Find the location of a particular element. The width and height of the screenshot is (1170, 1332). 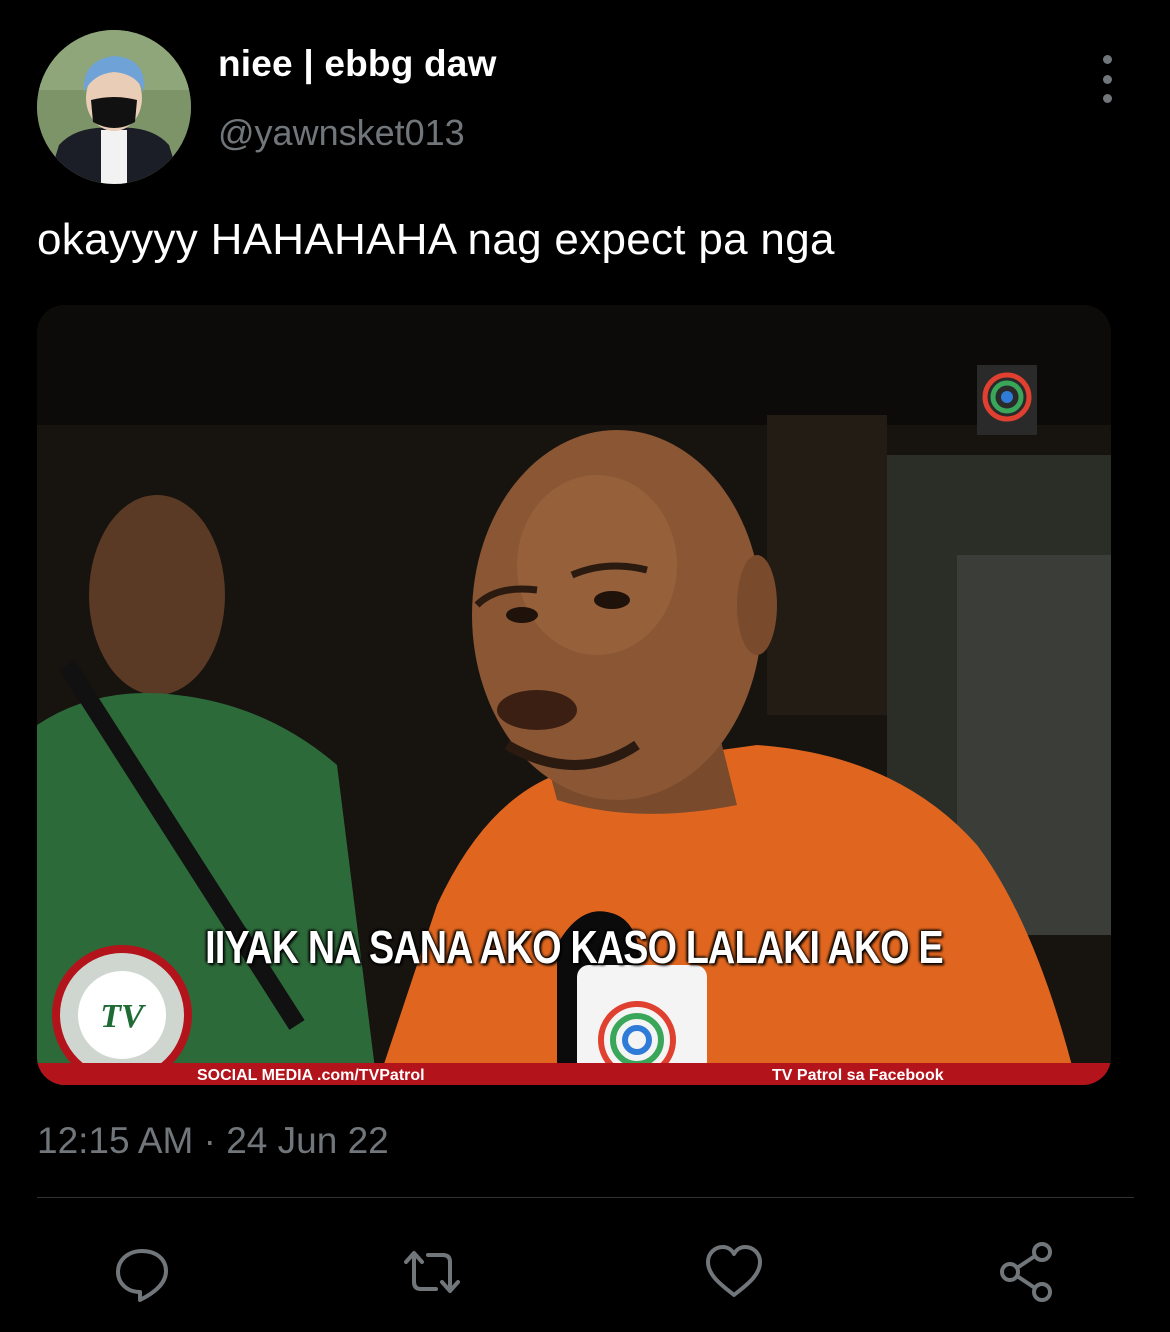

reply-button is located at coordinates (142, 1272).